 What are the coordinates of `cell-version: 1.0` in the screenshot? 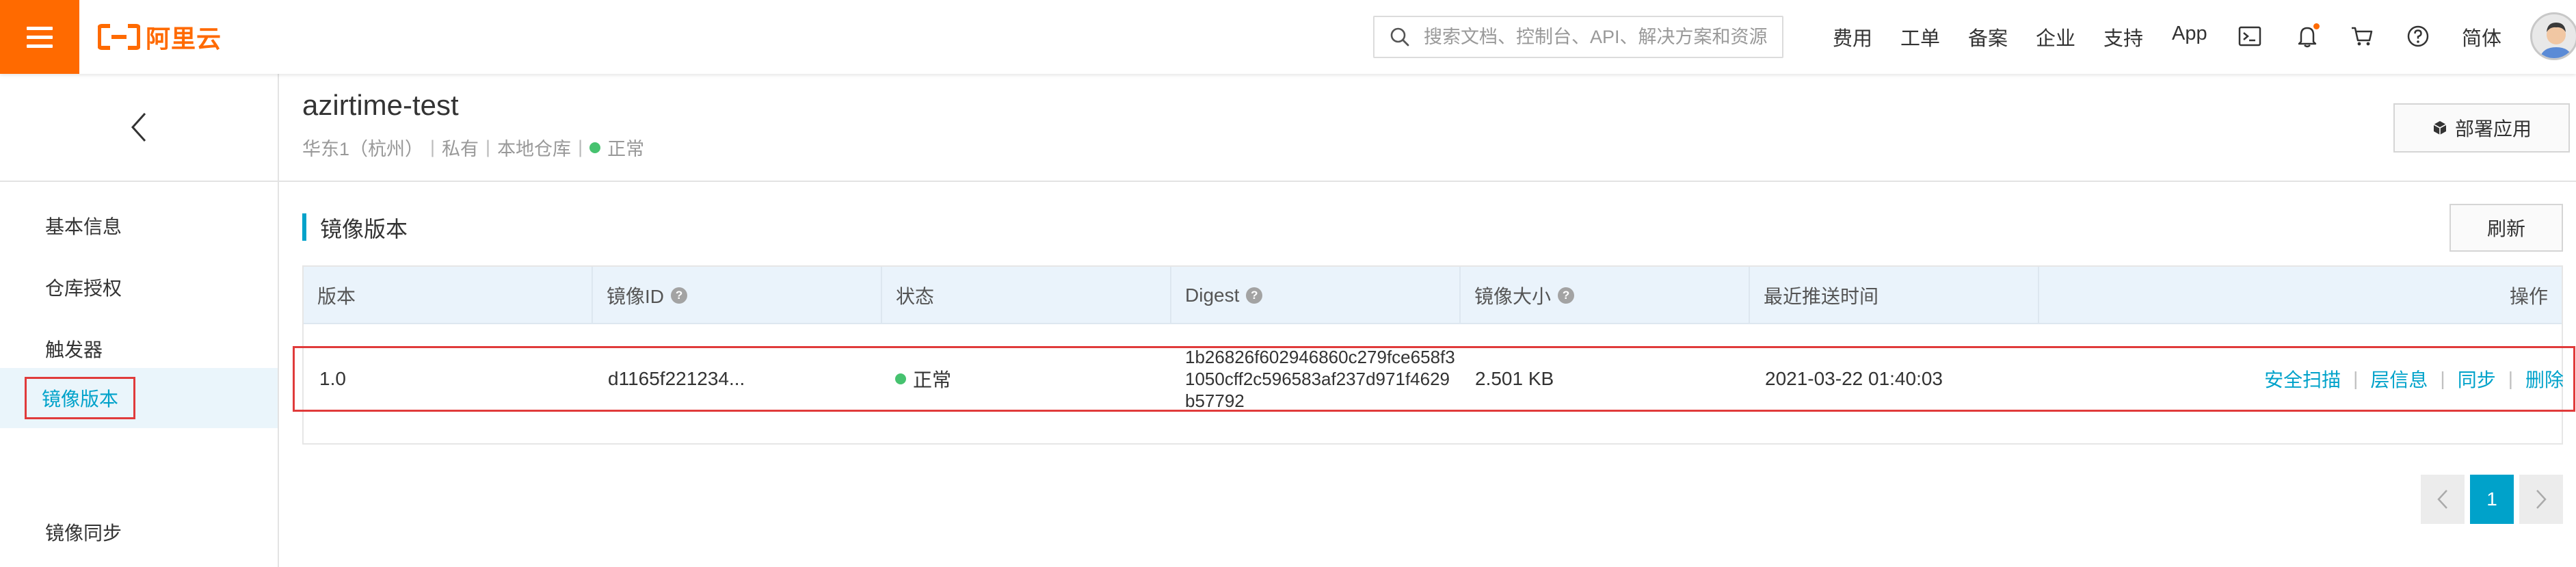 It's located at (332, 378).